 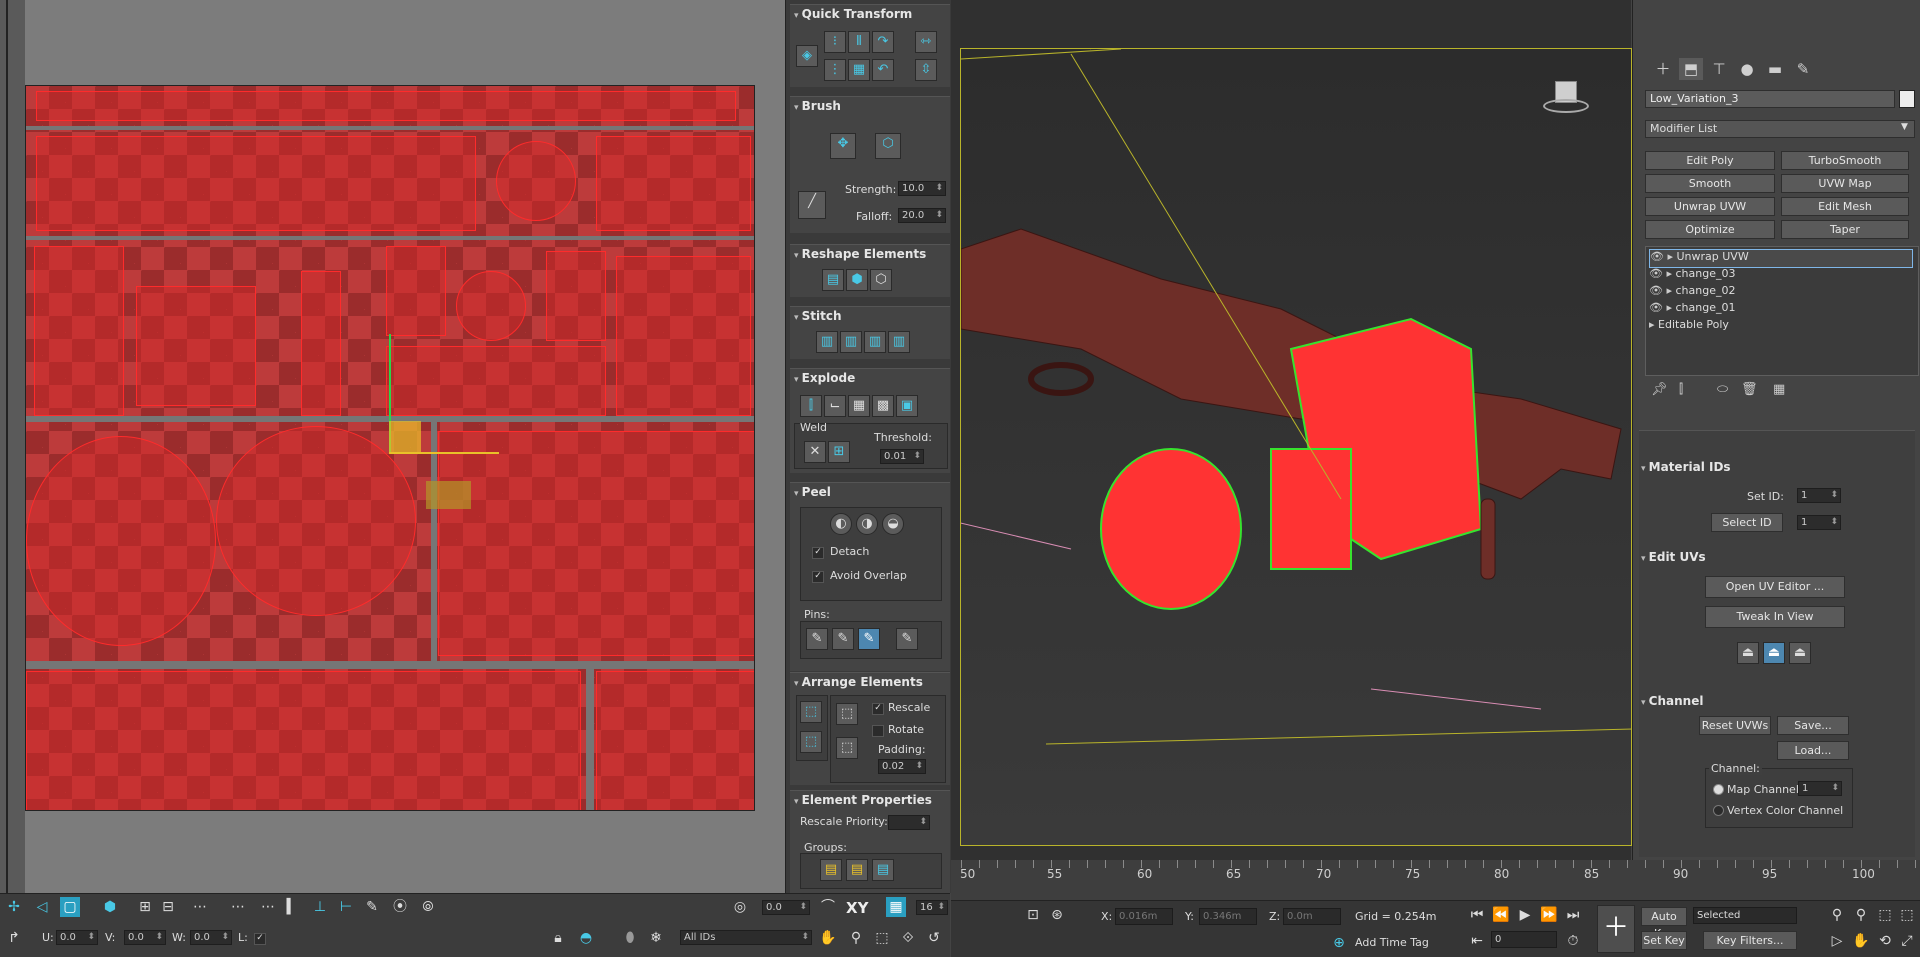 What do you see at coordinates (922, 188) in the screenshot?
I see `strength-spinner: 10.0` at bounding box center [922, 188].